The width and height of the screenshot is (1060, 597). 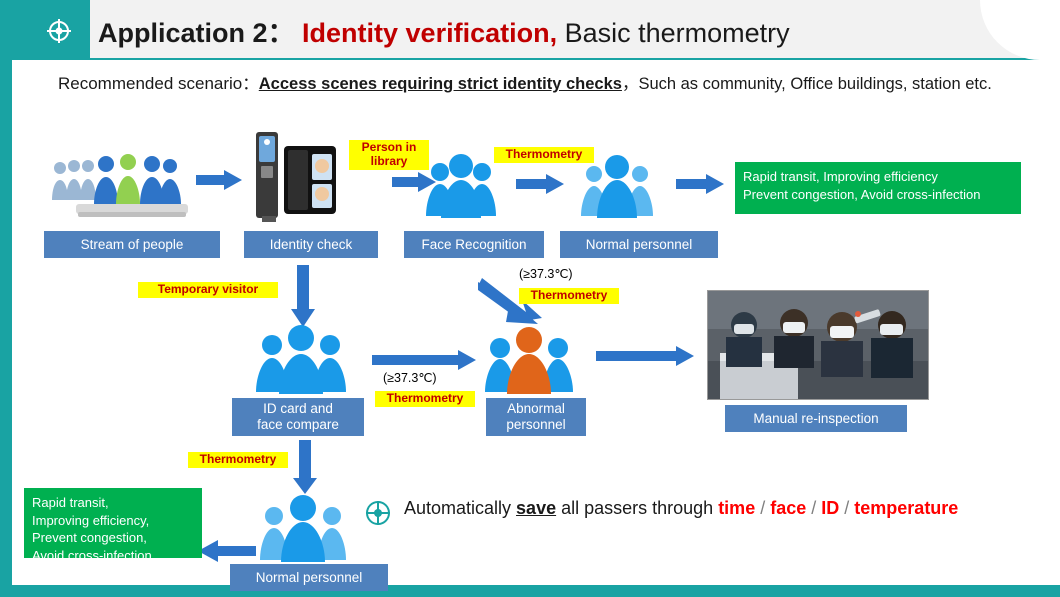 I want to click on face-terminal-illustration, so click(x=296, y=177).